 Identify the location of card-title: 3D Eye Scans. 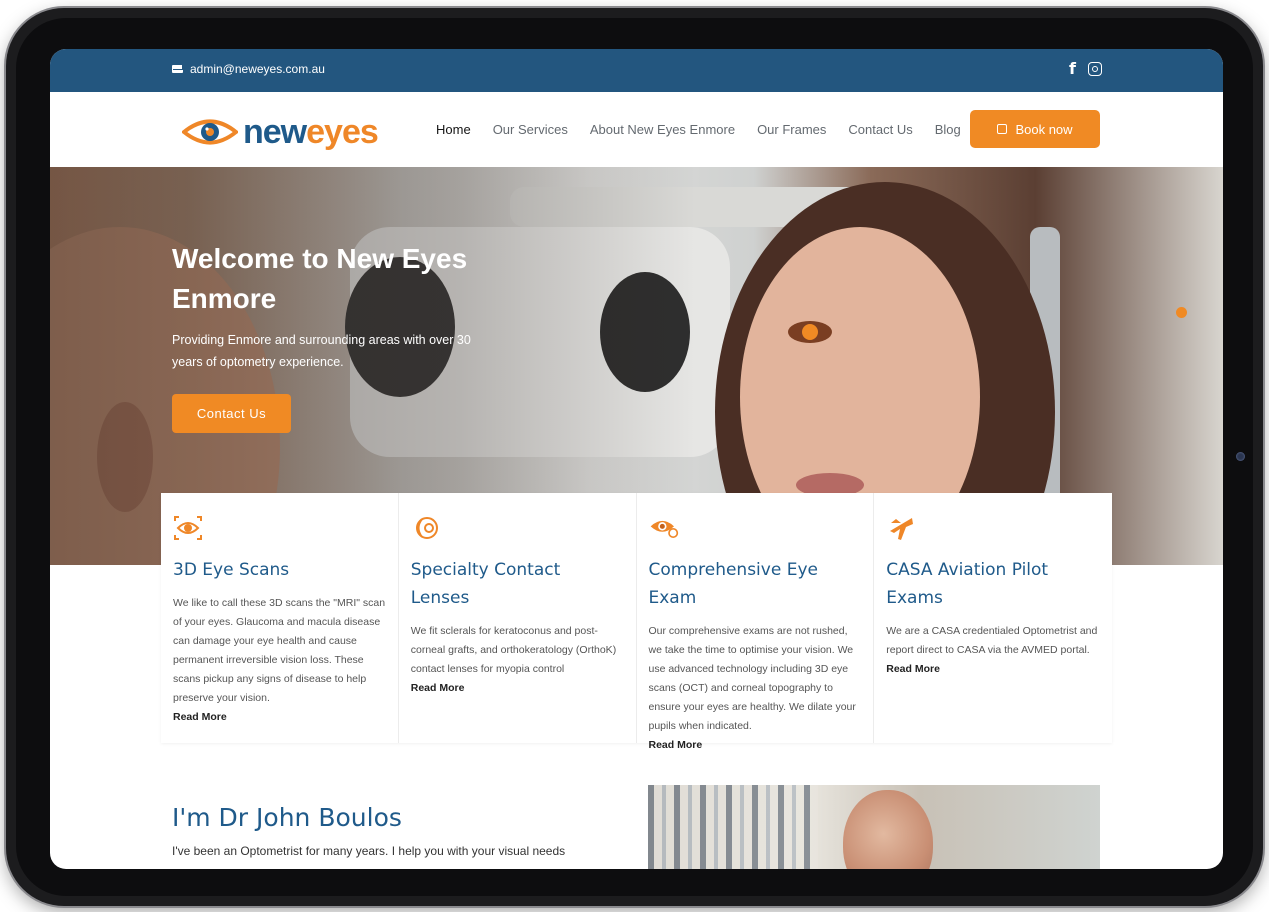
(231, 570).